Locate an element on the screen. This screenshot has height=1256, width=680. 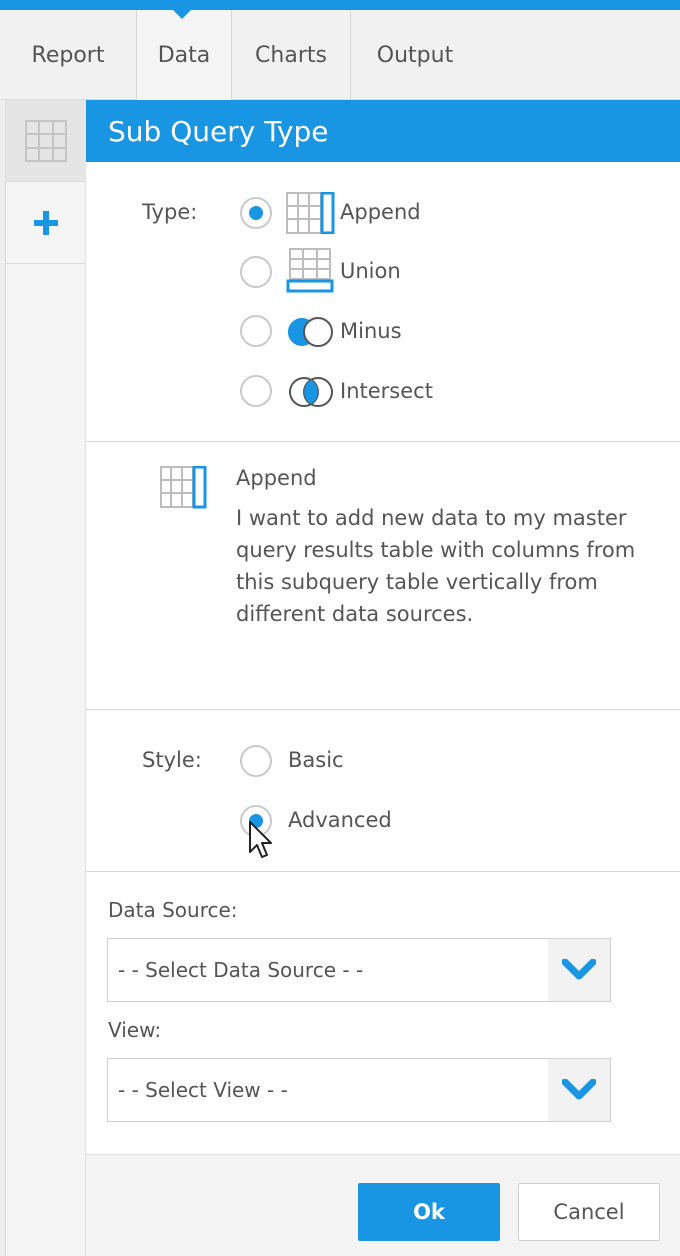
style-section: Style: Basic Advanced is located at coordinates (383, 791).